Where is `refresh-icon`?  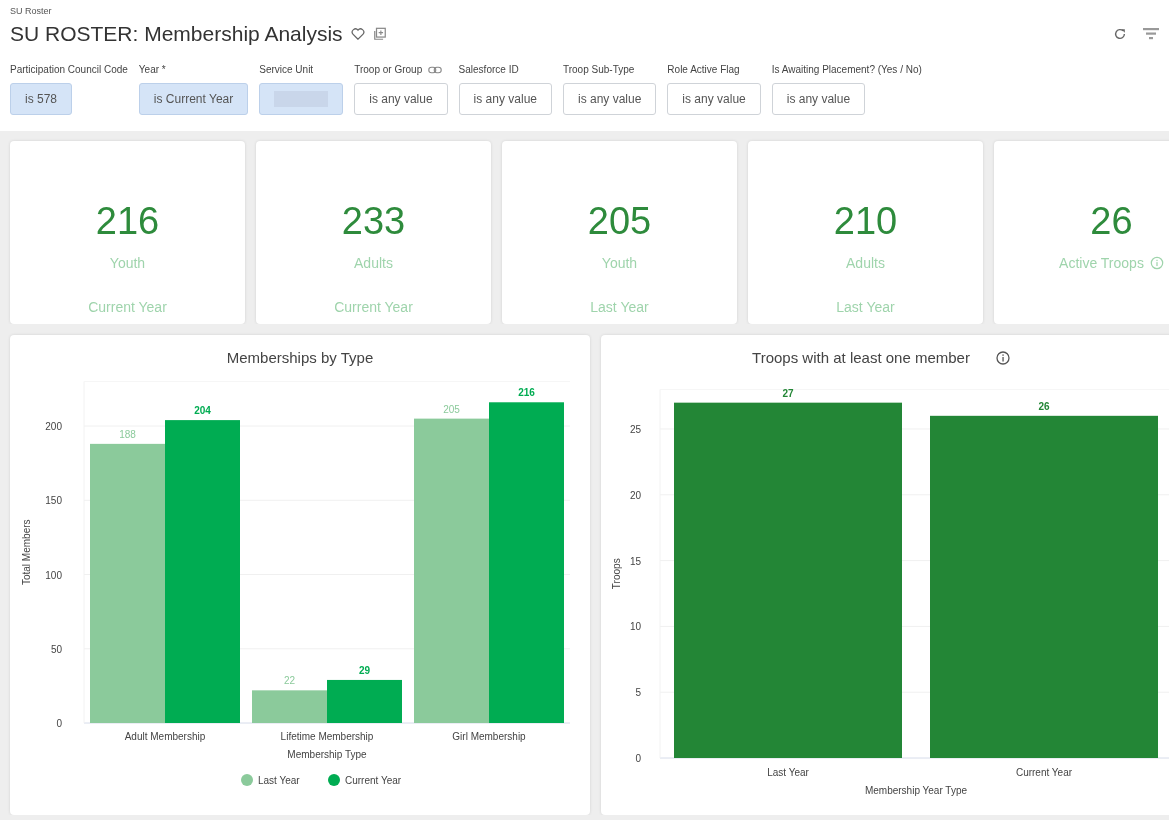 refresh-icon is located at coordinates (1120, 34).